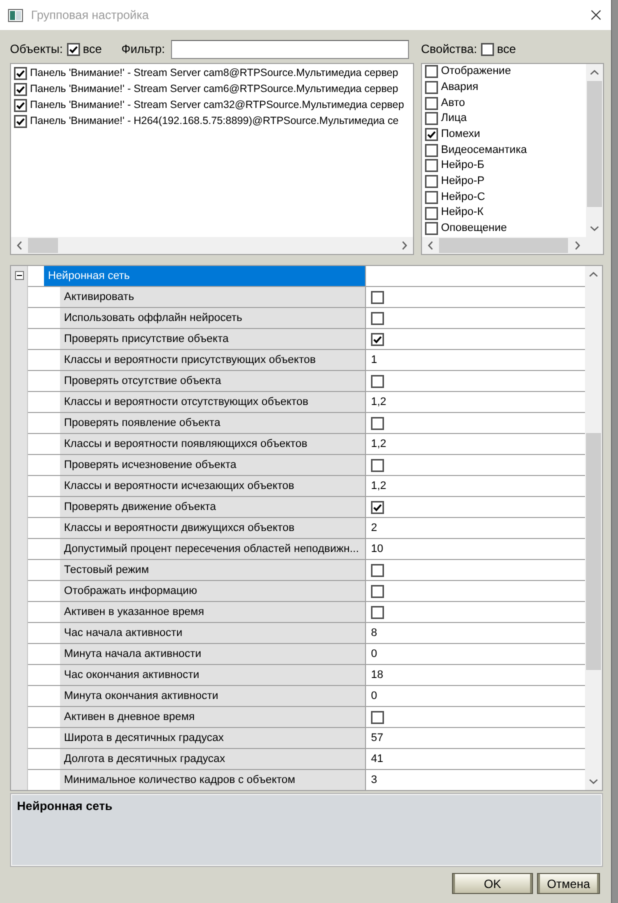 The height and width of the screenshot is (903, 618). Describe the element at coordinates (212, 633) in the screenshot. I see `property-label: Час начала активности` at that location.